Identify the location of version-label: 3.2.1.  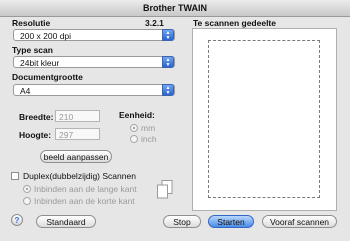
(154, 23).